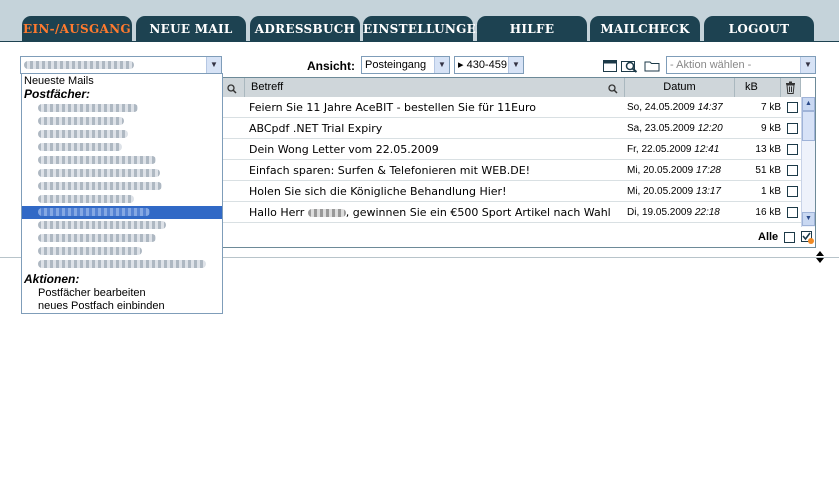  I want to click on scroll-thumb, so click(808, 126).